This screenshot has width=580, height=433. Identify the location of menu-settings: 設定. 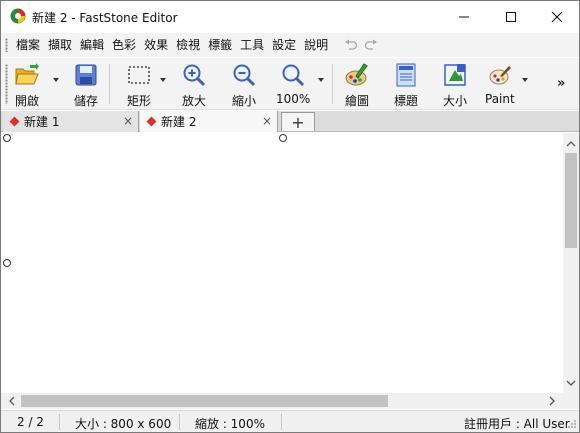
(284, 45).